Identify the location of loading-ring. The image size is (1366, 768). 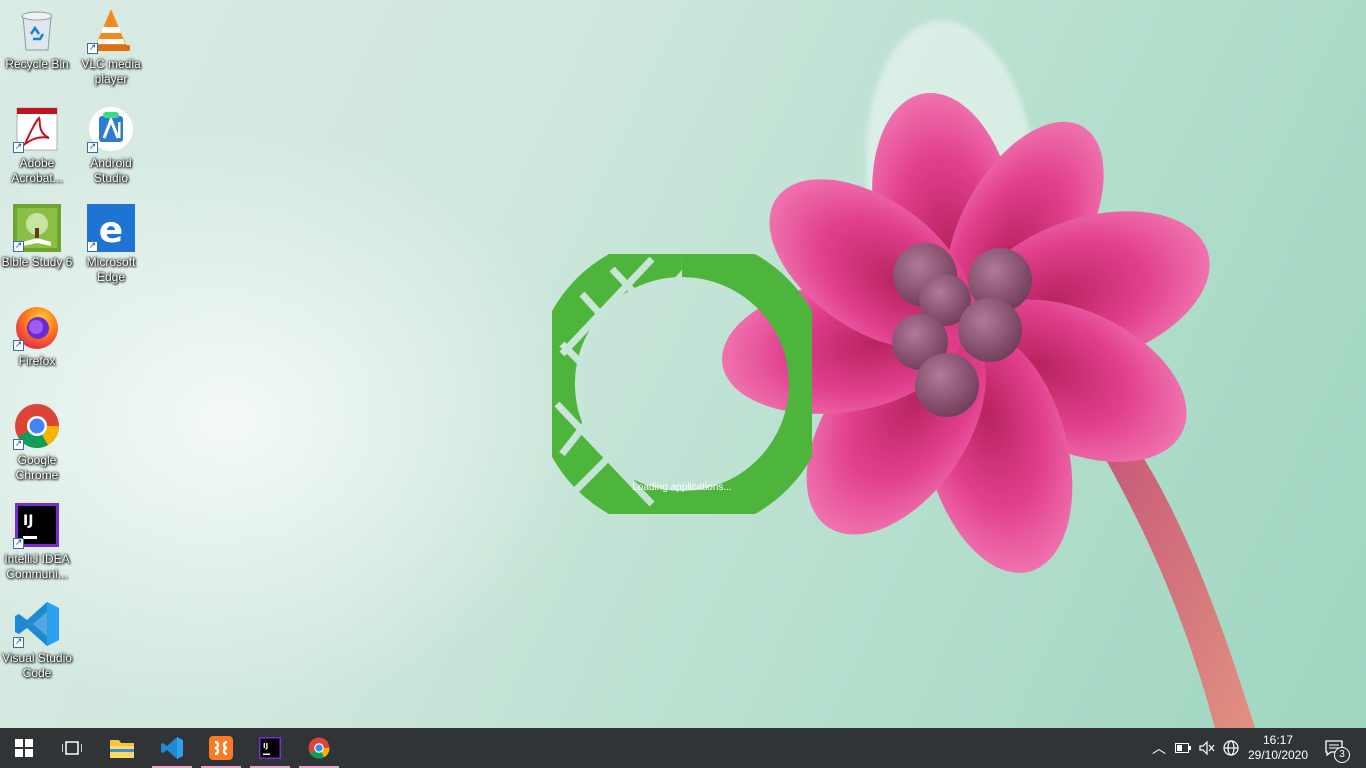
(682, 384).